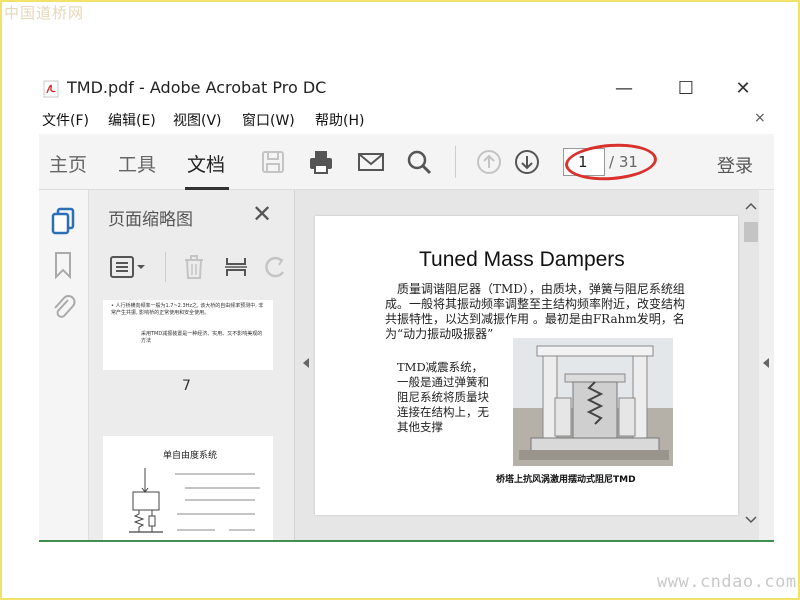 This screenshot has height=600, width=800. I want to click on expand-right-pane-arrow-icon, so click(766, 363).